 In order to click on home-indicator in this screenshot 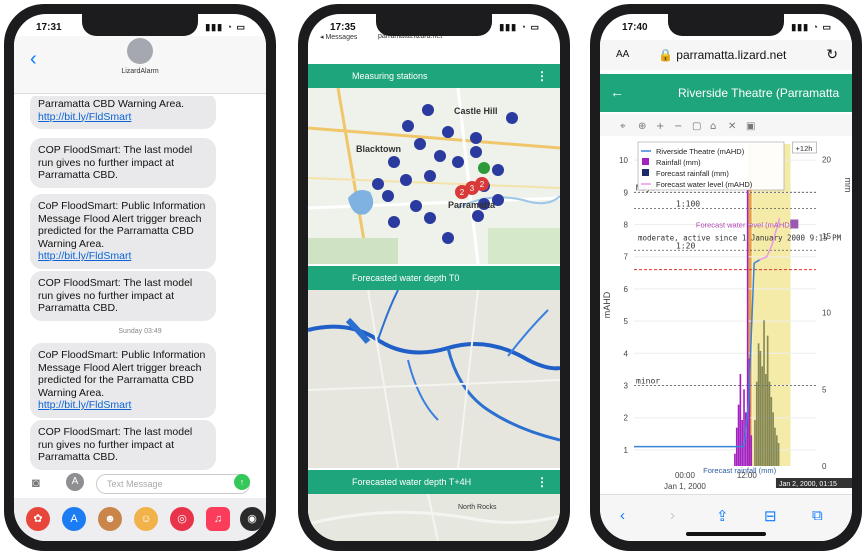, I will do `click(726, 534)`.